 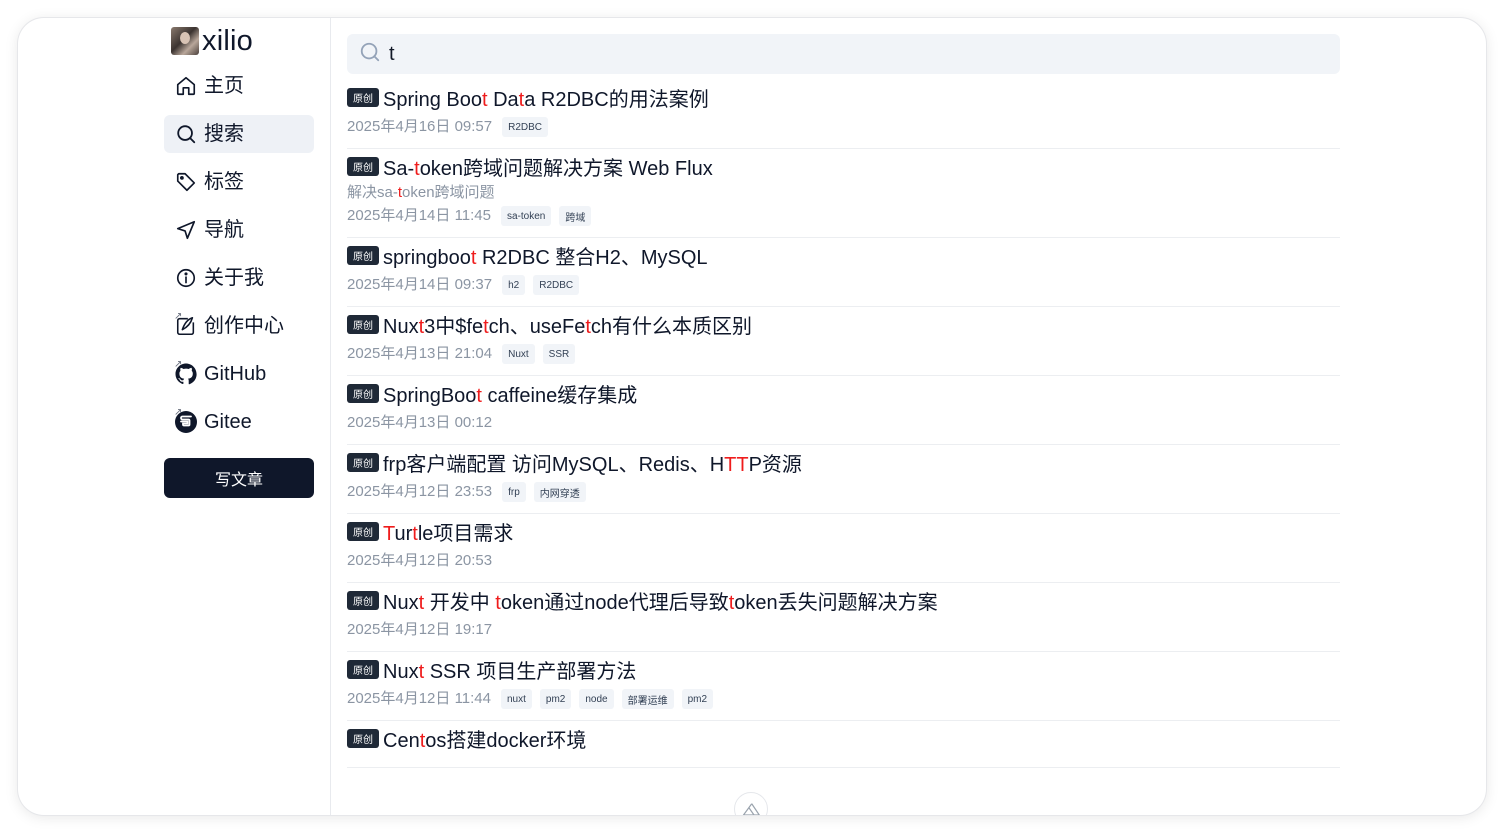 I want to click on sidebar-item-search: 搜索, so click(x=239, y=134).